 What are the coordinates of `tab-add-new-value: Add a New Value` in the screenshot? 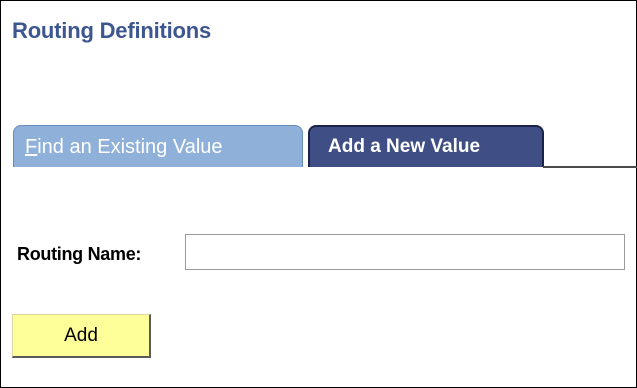 It's located at (426, 146).